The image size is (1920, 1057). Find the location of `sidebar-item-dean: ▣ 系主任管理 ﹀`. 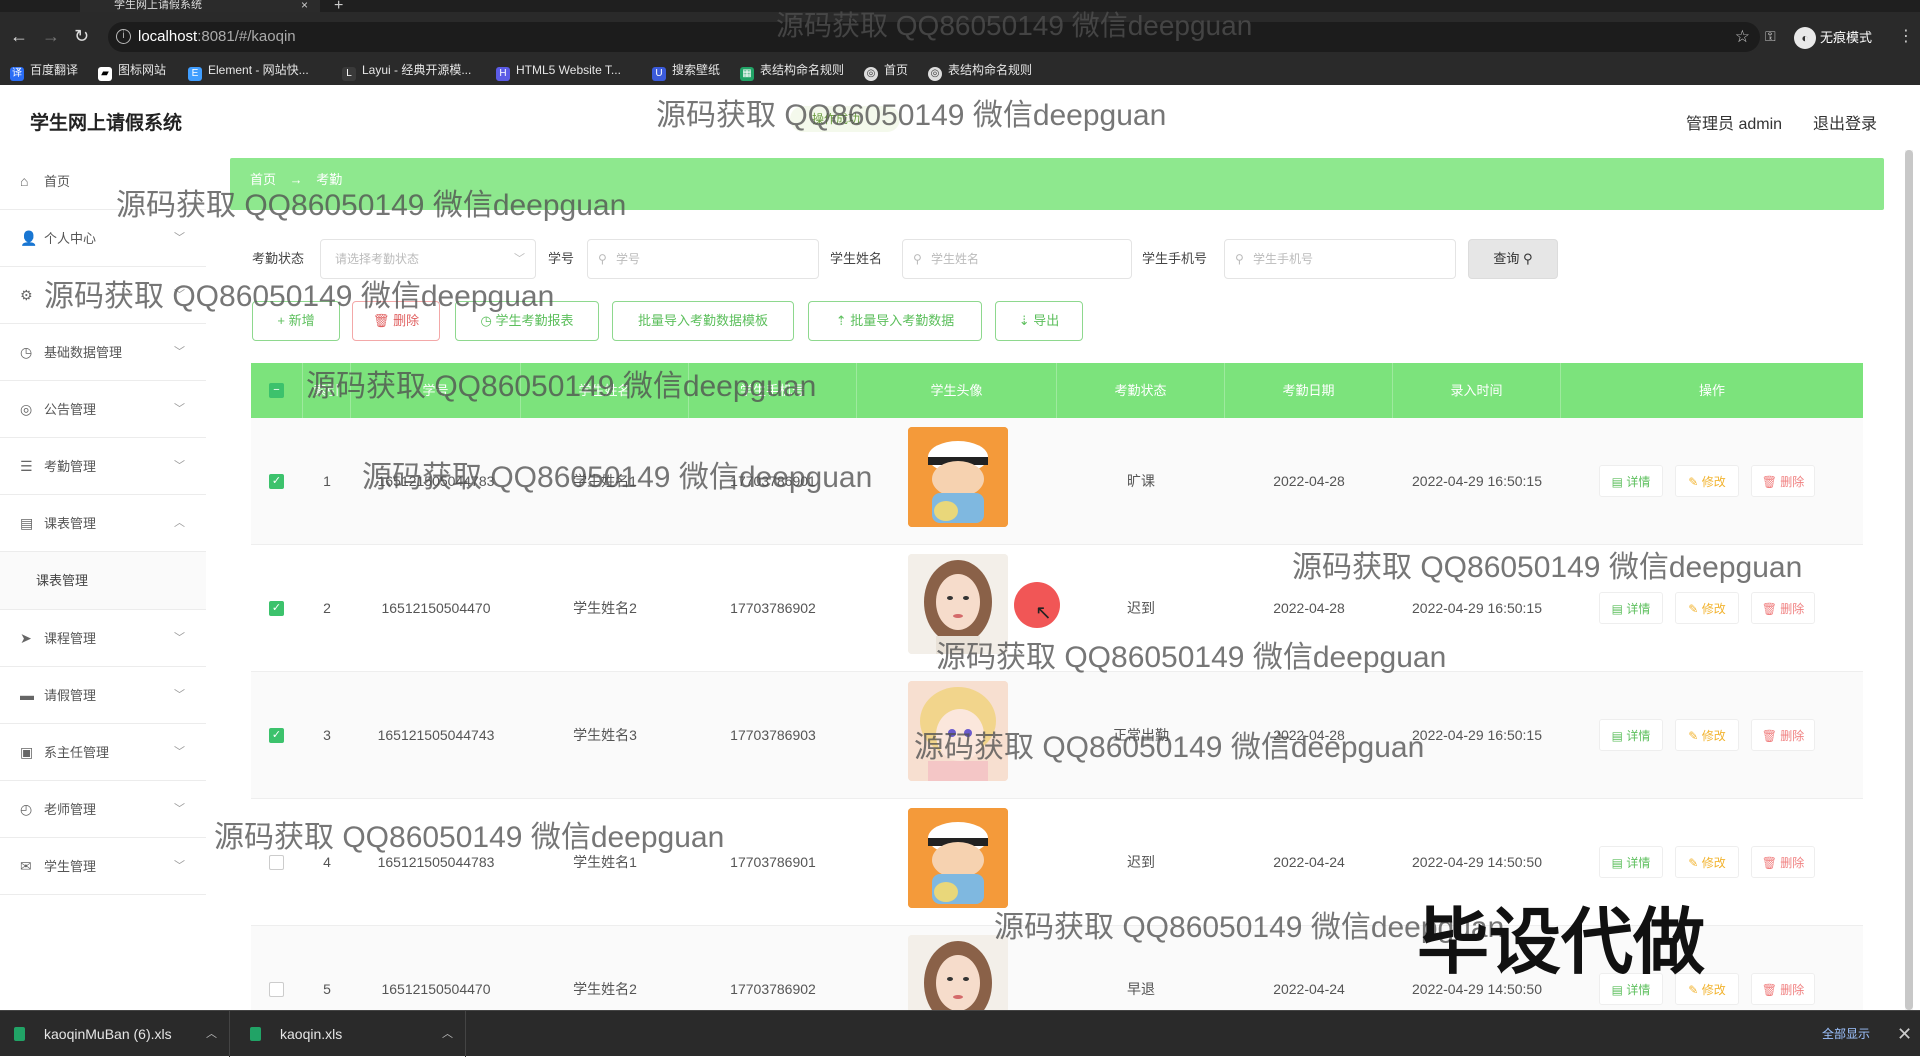

sidebar-item-dean: ▣ 系主任管理 ﹀ is located at coordinates (103, 752).